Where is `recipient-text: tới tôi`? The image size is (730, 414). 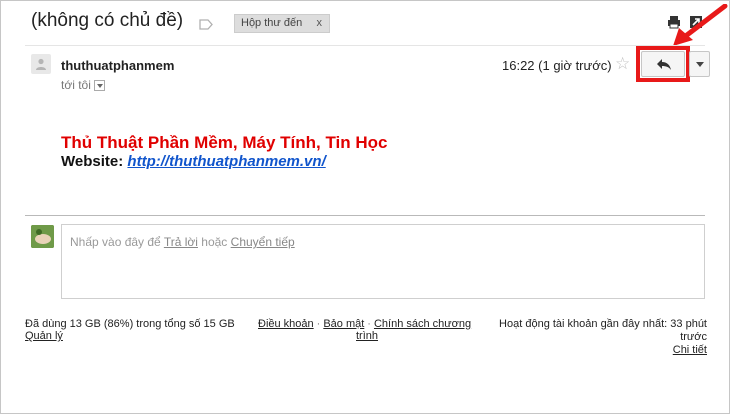 recipient-text: tới tôi is located at coordinates (76, 85).